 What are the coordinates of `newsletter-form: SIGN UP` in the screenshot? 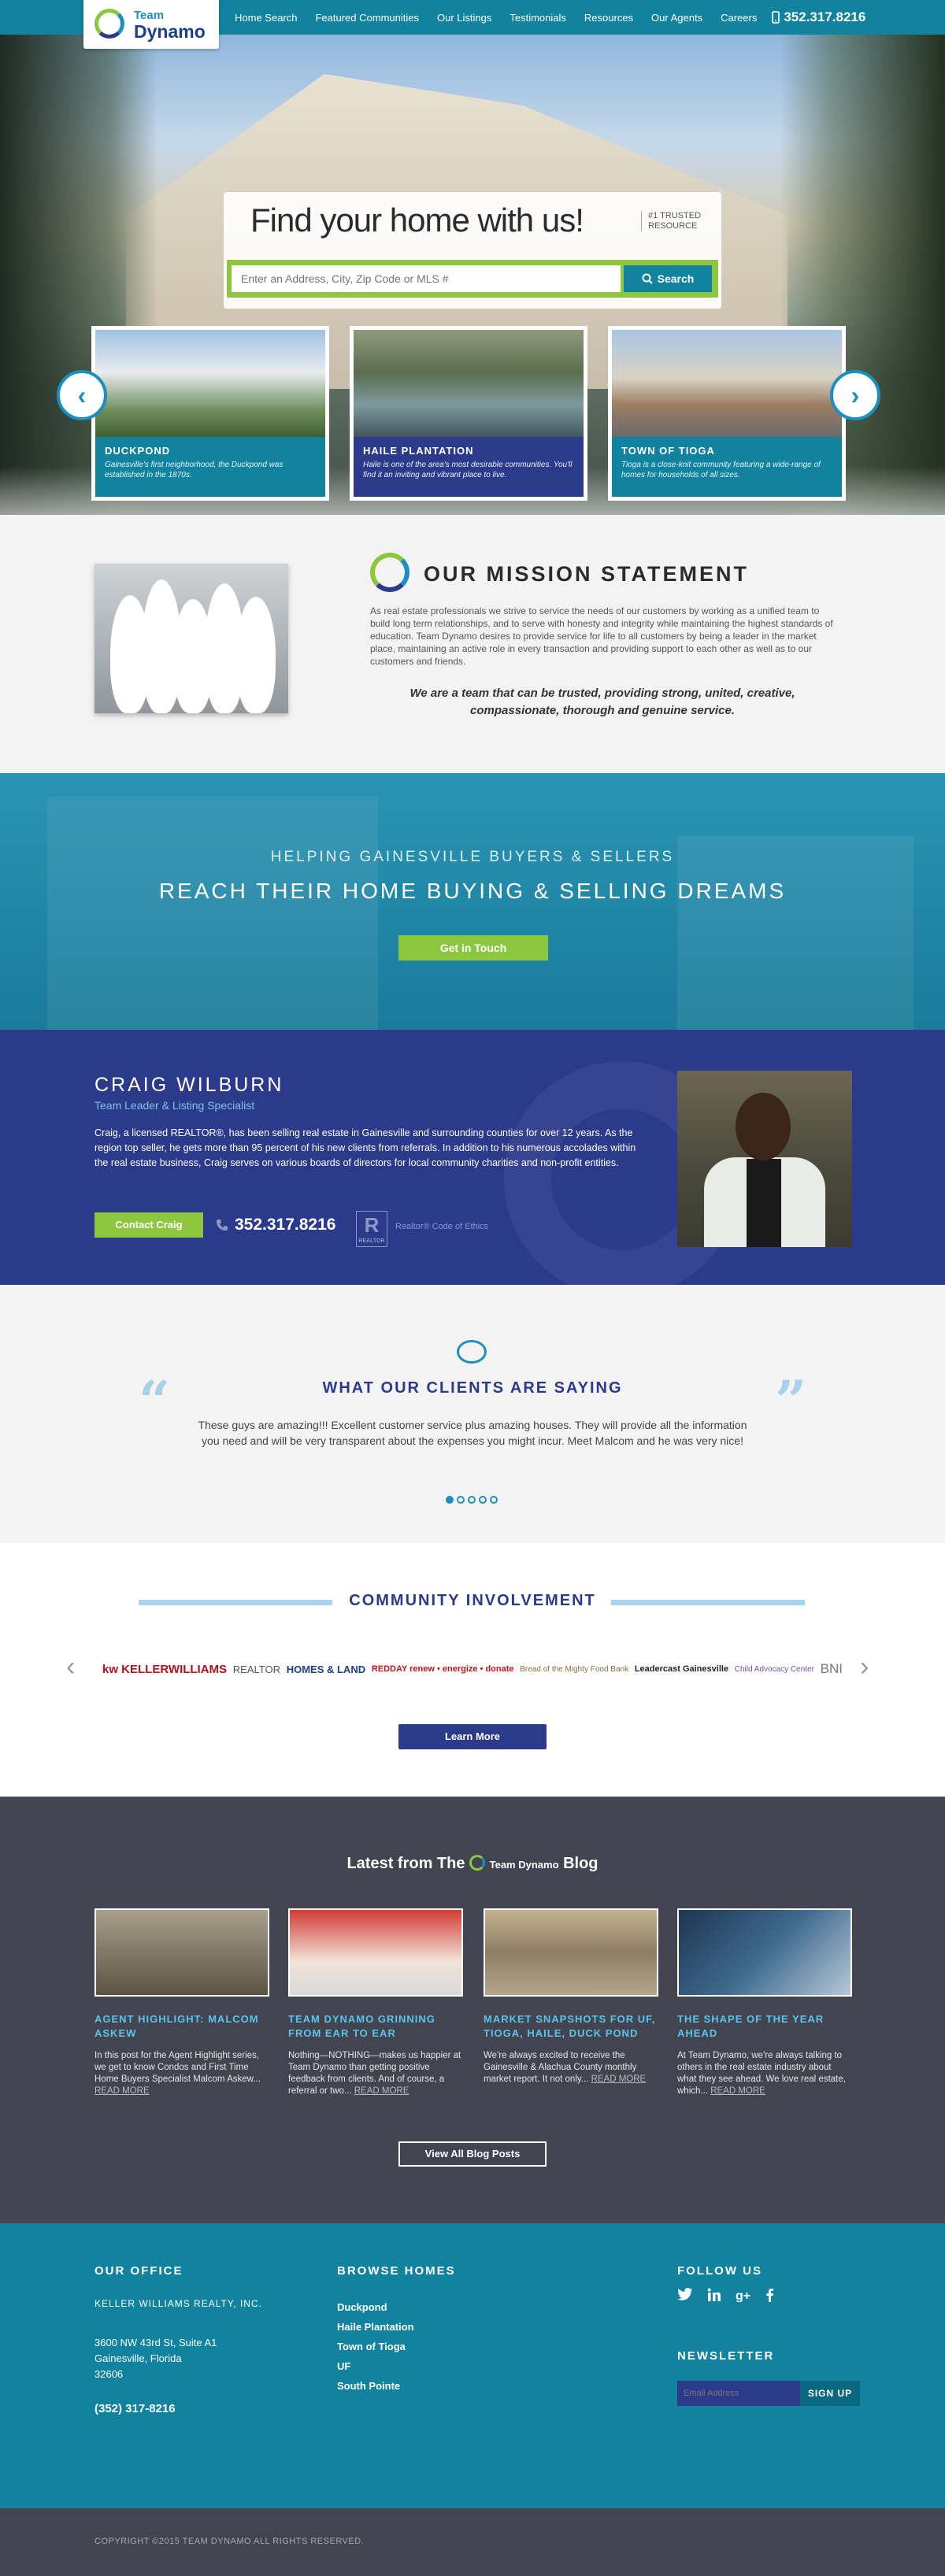 It's located at (768, 2393).